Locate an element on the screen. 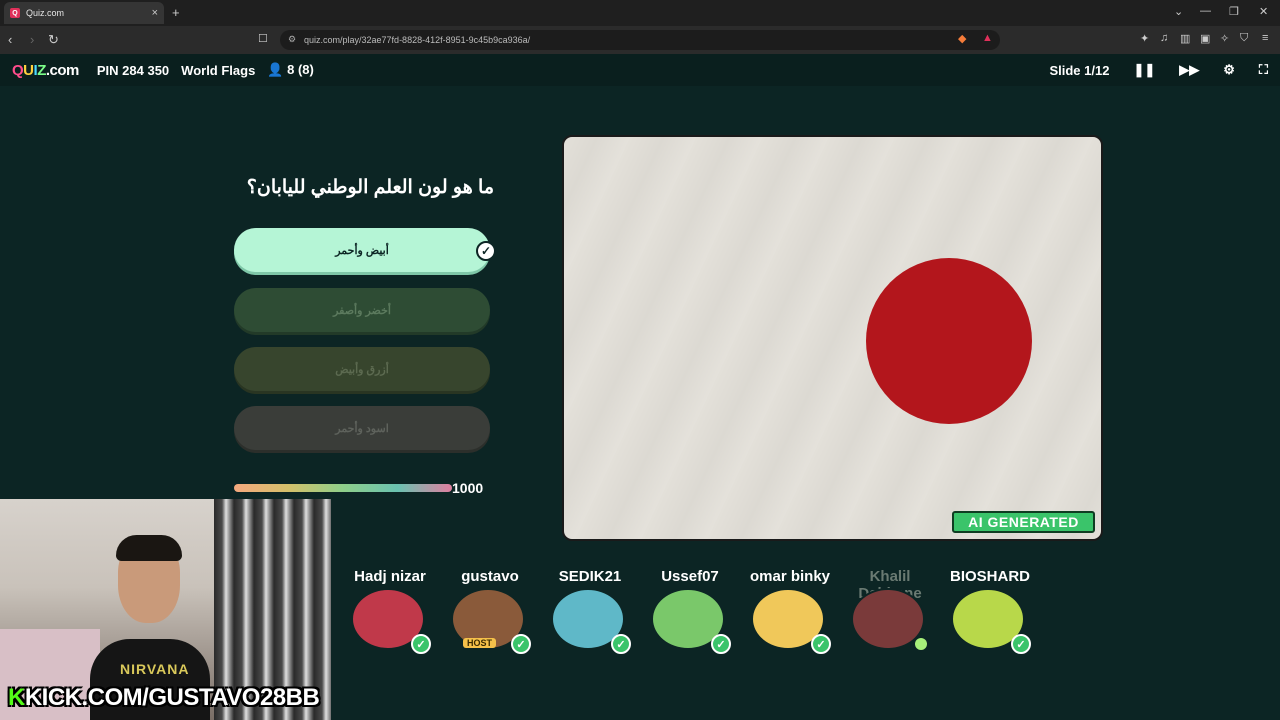 The height and width of the screenshot is (720, 1280). quiz-title: World Flags is located at coordinates (218, 70).